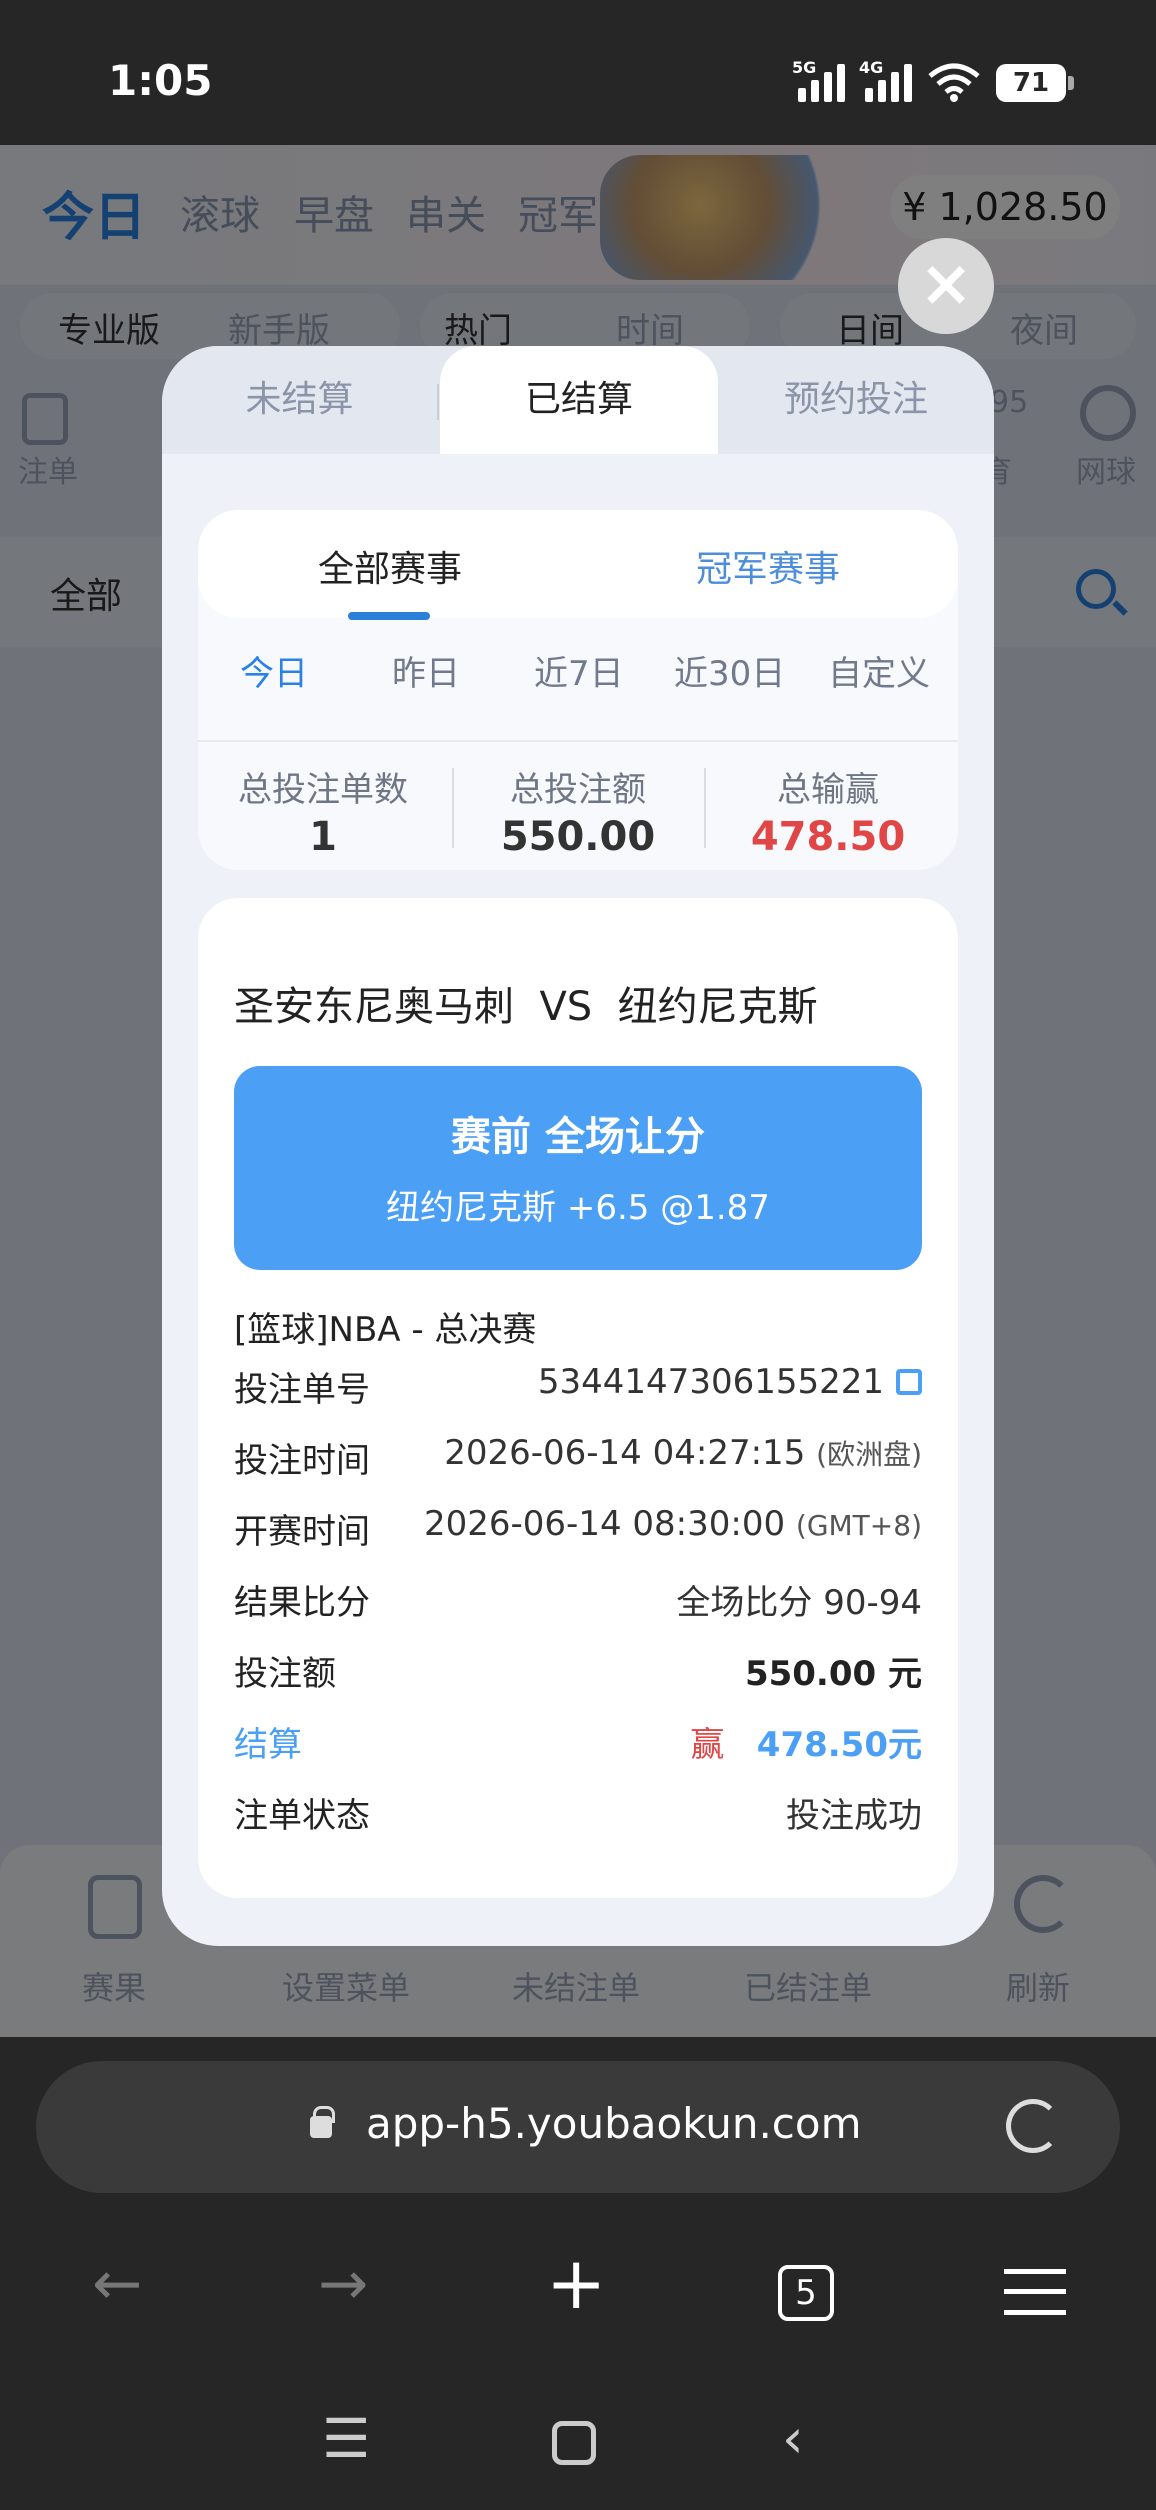 This screenshot has height=2510, width=1156. I want to click on bet-time: 2026-06-14 04:27:15, so click(625, 1453).